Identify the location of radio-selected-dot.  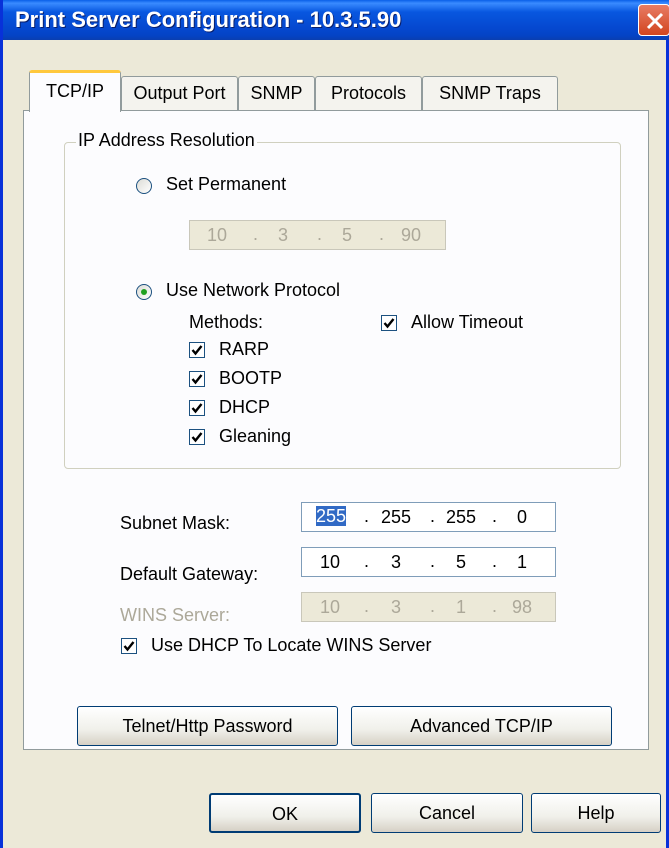
(144, 292).